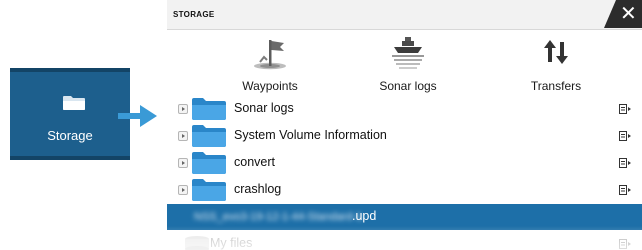 The height and width of the screenshot is (250, 642). I want to click on drive-icon, so click(197, 243).